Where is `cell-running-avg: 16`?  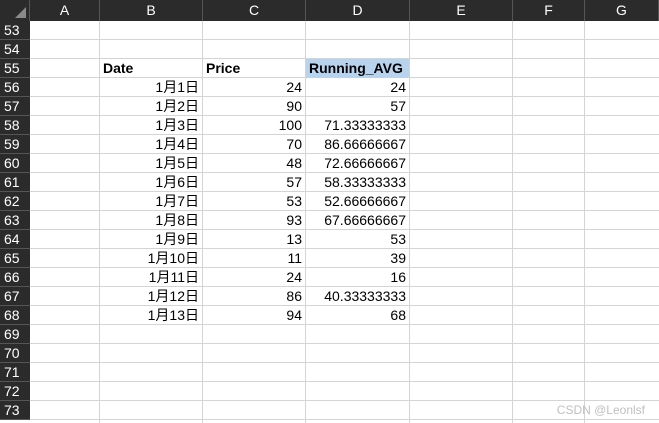
cell-running-avg: 16 is located at coordinates (357, 277).